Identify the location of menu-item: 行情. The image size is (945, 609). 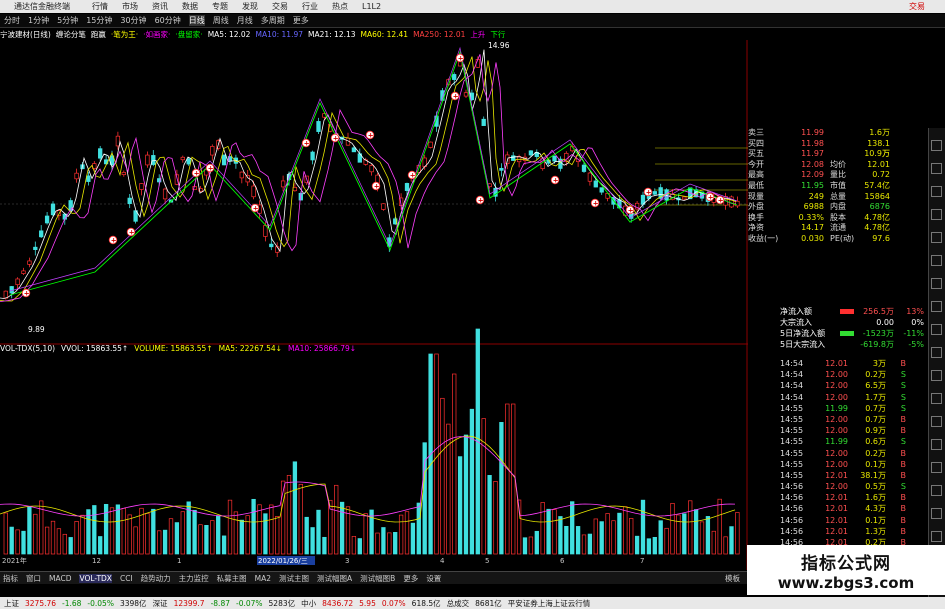
(100, 6).